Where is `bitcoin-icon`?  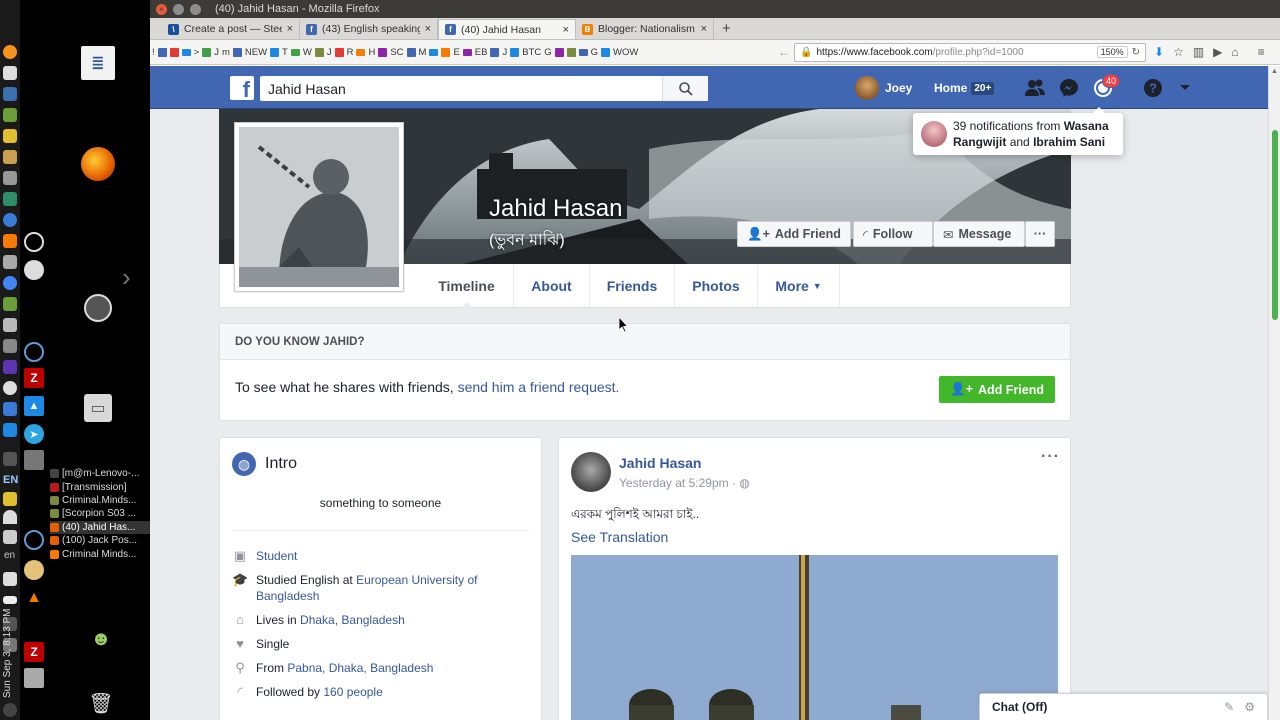 bitcoin-icon is located at coordinates (10, 52).